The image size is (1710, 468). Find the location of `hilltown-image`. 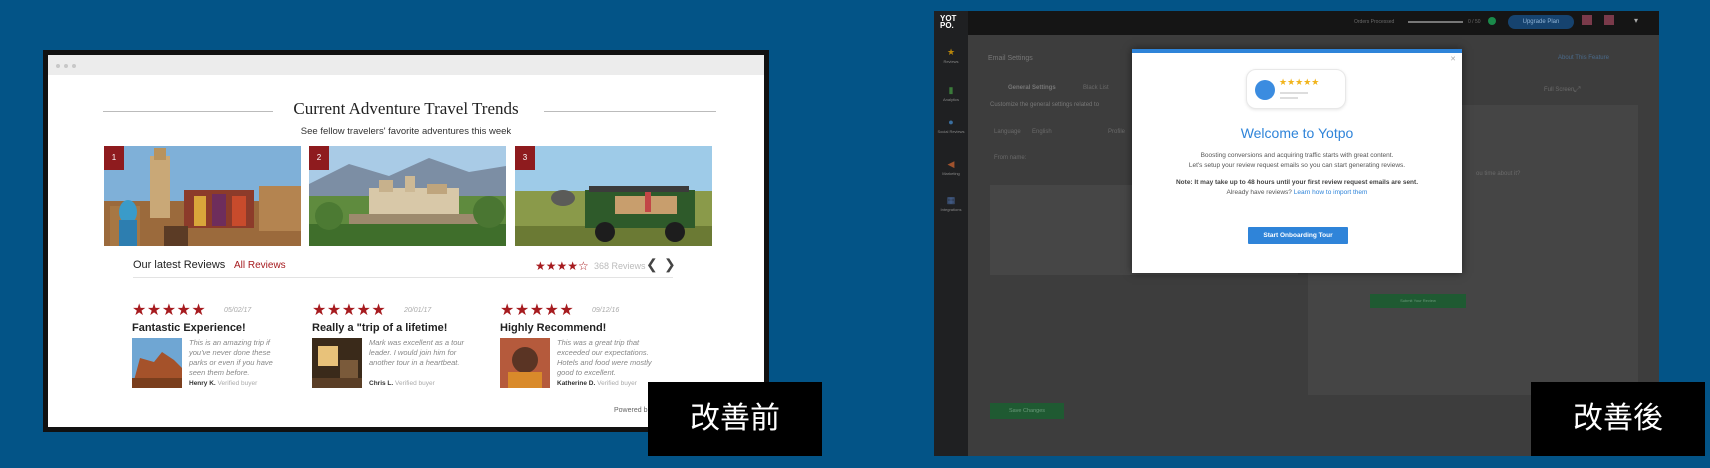

hilltown-image is located at coordinates (407, 196).